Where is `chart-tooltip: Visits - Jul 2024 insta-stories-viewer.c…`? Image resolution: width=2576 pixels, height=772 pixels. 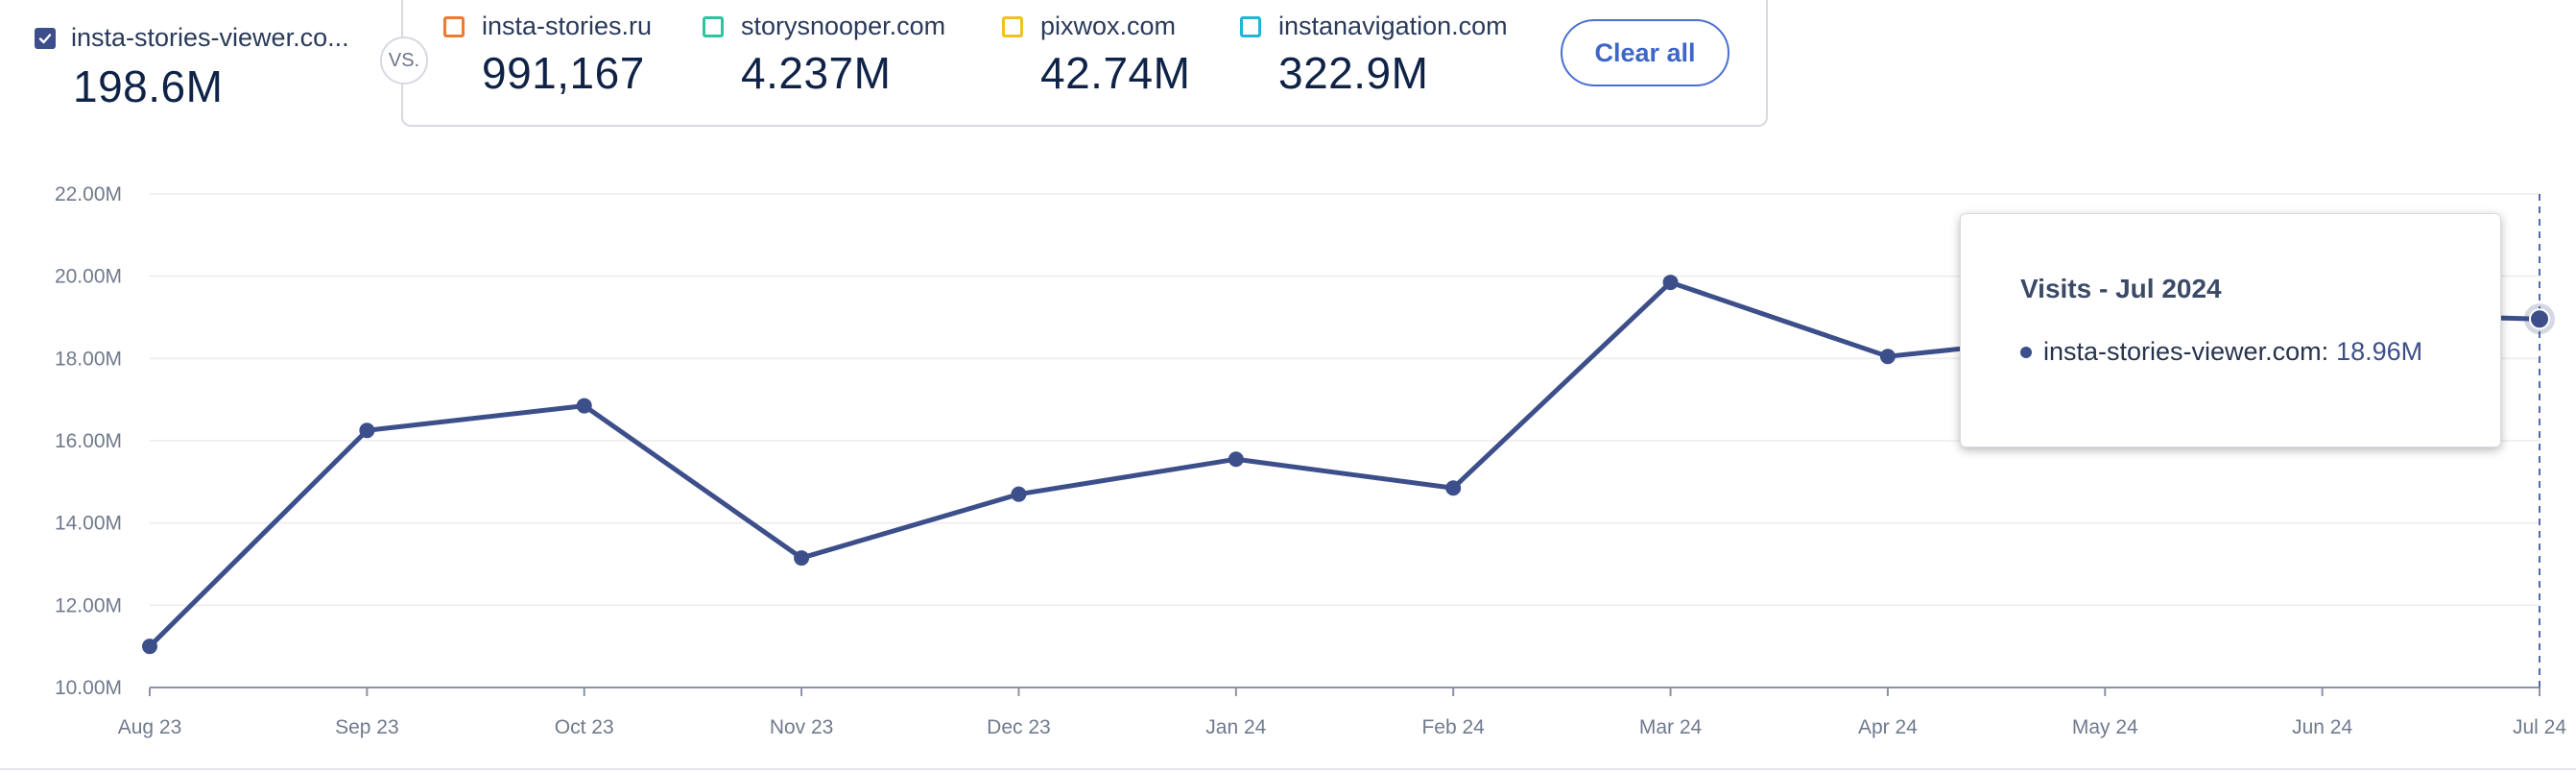
chart-tooltip: Visits - Jul 2024 insta-stories-viewer.c… is located at coordinates (2230, 330).